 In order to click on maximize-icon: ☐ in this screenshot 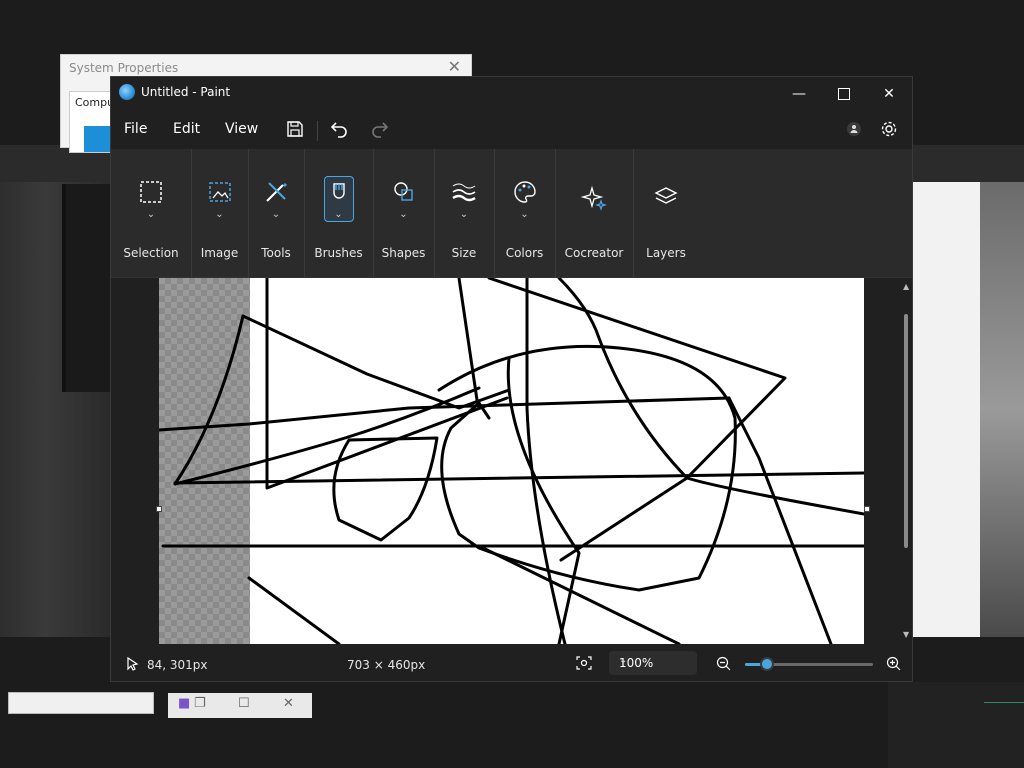, I will do `click(244, 703)`.